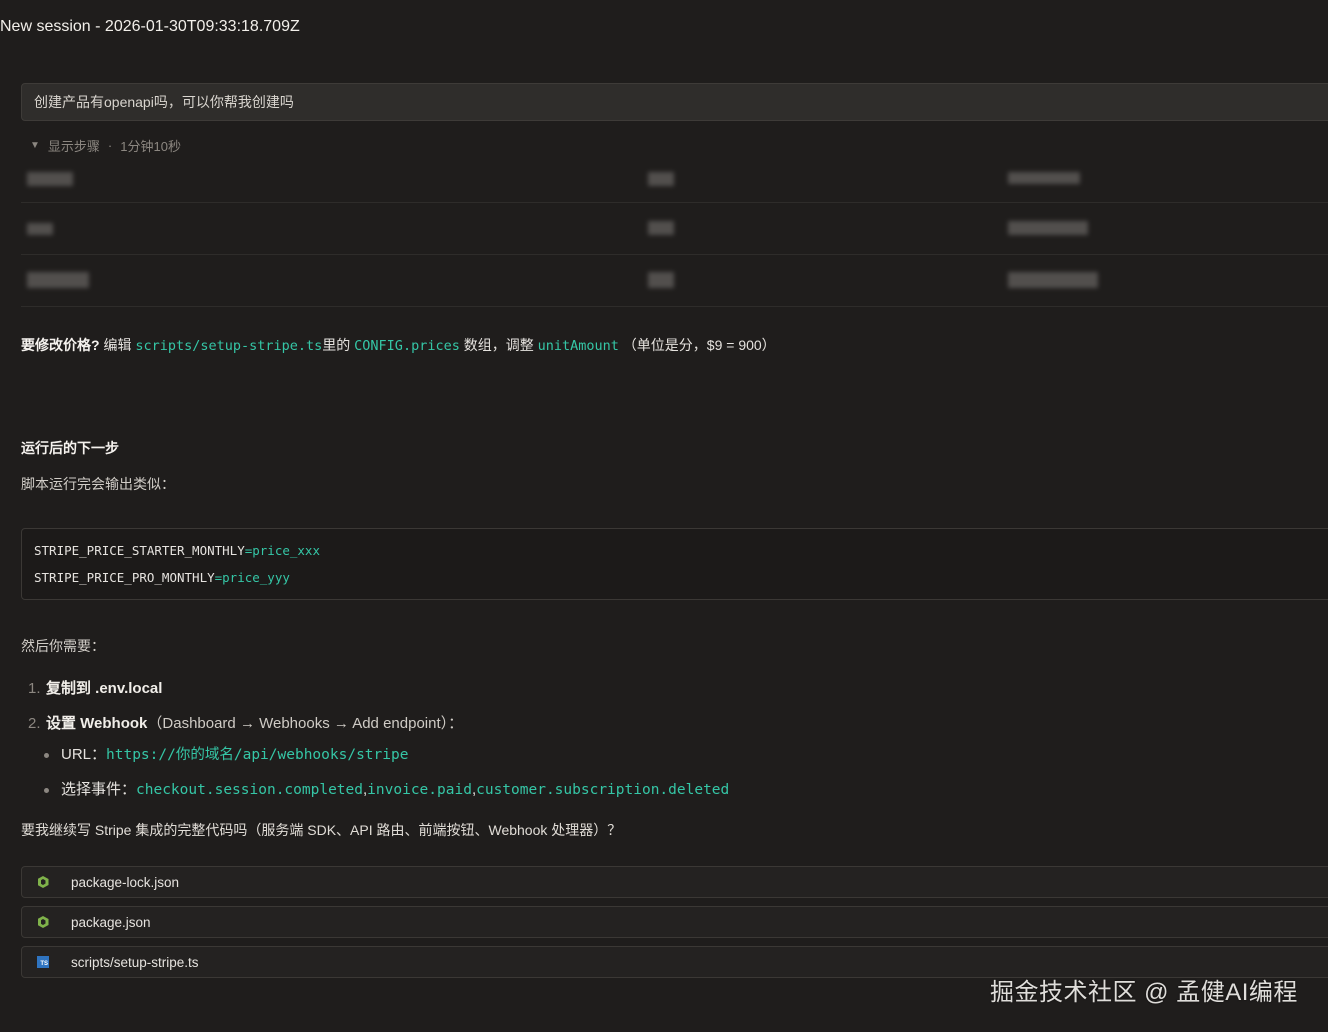  What do you see at coordinates (674, 102) in the screenshot?
I see `user-prompt-message: 创建产品有openapi吗，可以你帮我创建吗` at bounding box center [674, 102].